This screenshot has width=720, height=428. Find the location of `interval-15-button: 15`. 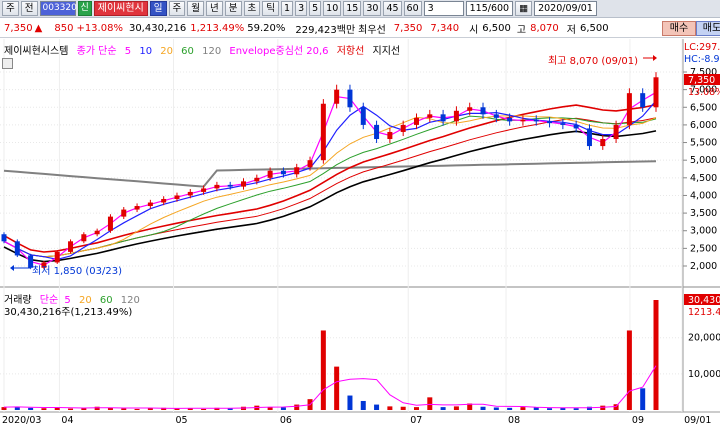

interval-15-button: 15 is located at coordinates (352, 8).